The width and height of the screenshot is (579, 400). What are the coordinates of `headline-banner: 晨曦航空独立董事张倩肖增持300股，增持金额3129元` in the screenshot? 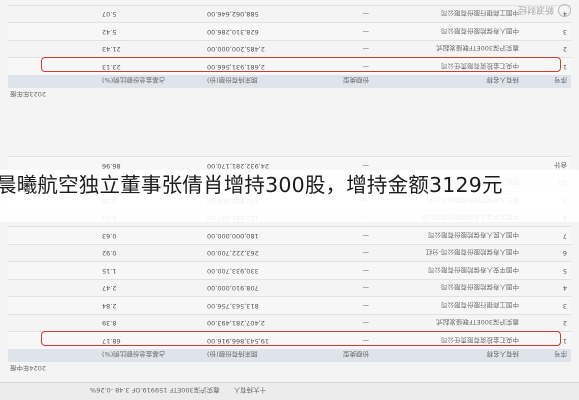 It's located at (289, 196).